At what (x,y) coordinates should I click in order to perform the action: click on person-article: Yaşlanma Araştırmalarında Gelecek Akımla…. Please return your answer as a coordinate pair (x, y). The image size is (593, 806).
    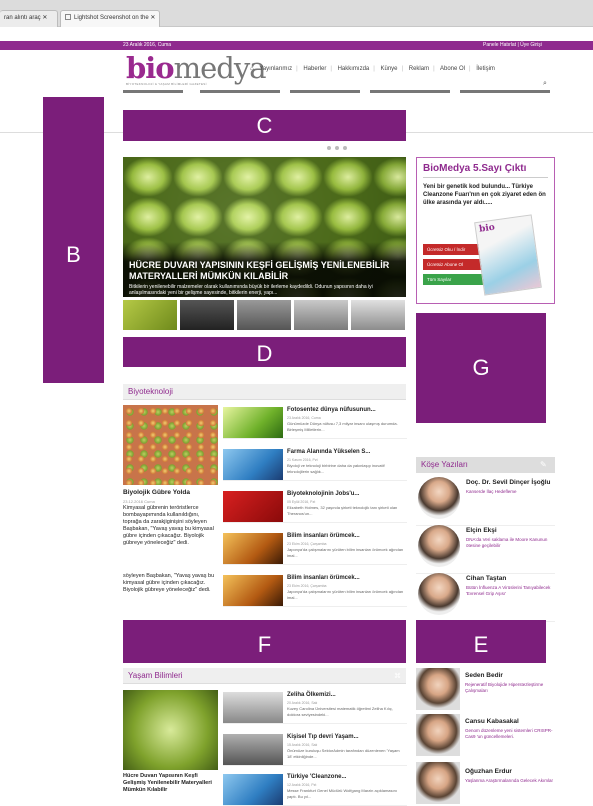
    Looking at the image, I should click on (509, 781).